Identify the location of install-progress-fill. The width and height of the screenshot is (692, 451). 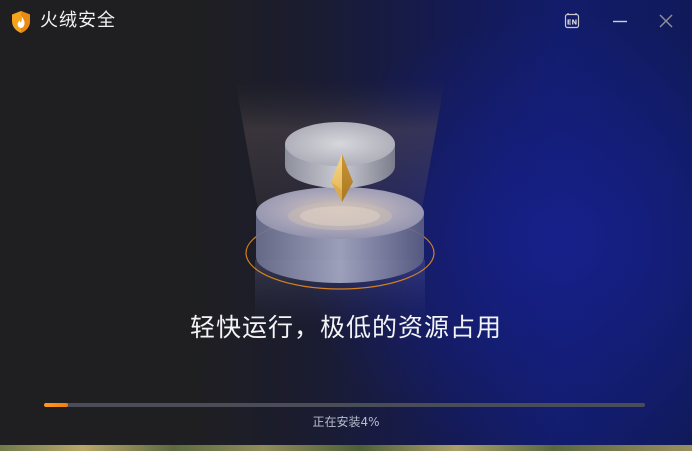
(56, 405).